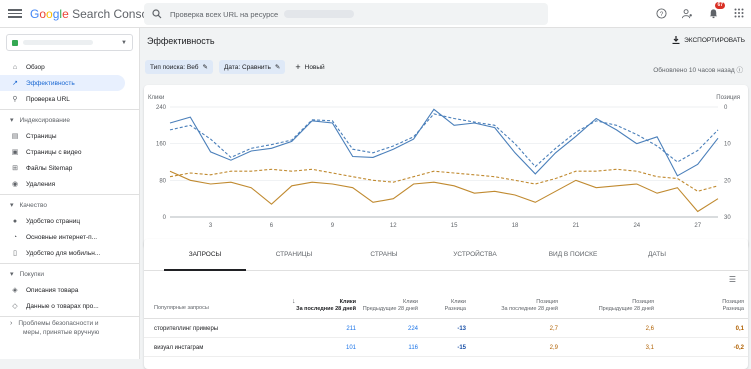 This screenshot has height=369, width=751. I want to click on new-filter-label: Новый, so click(314, 67).